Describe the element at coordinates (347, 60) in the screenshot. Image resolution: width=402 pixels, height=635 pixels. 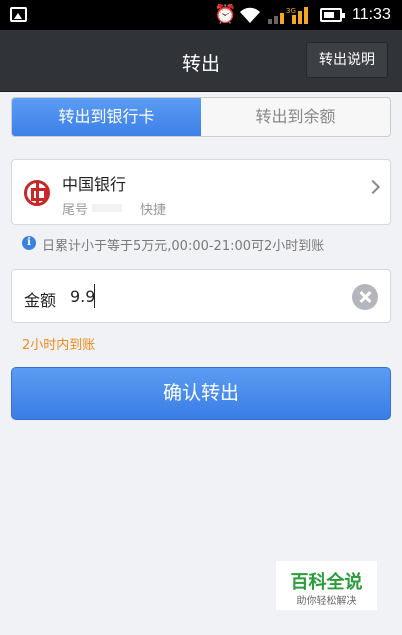
I see `transfer-help-button: 转出说明` at that location.